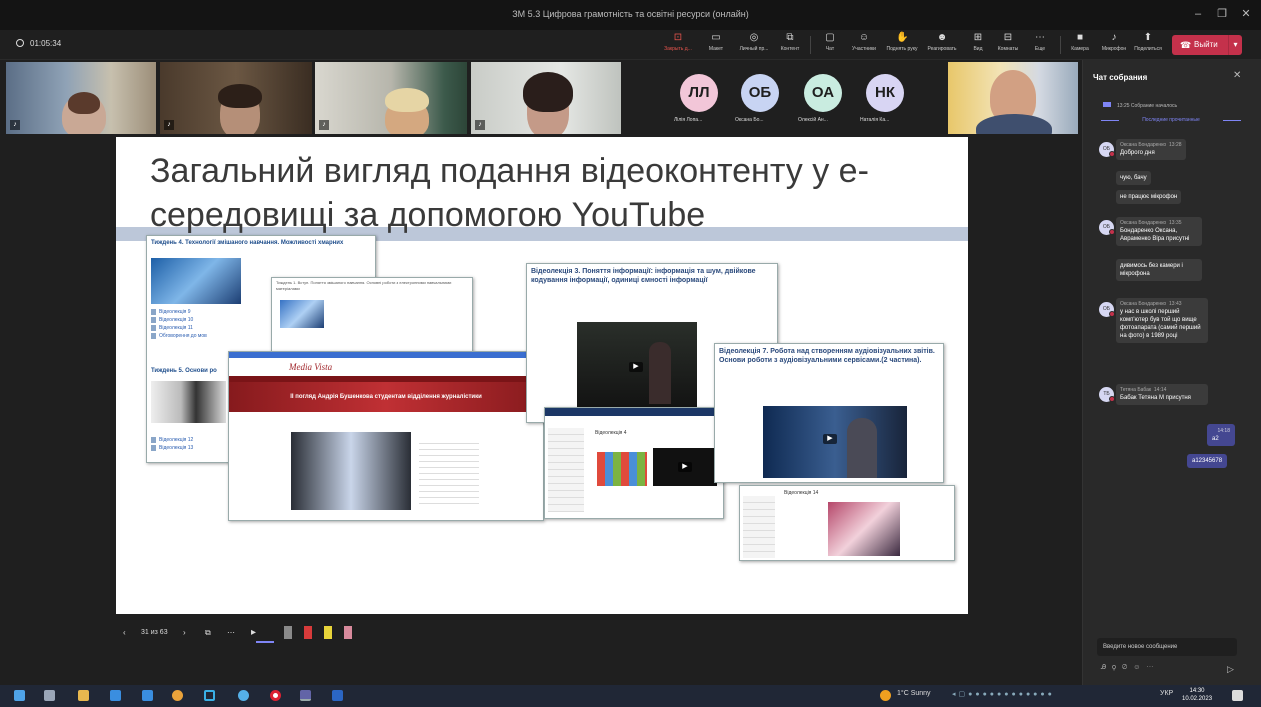 The width and height of the screenshot is (1261, 707). I want to click on sidebar-menu, so click(759, 527).